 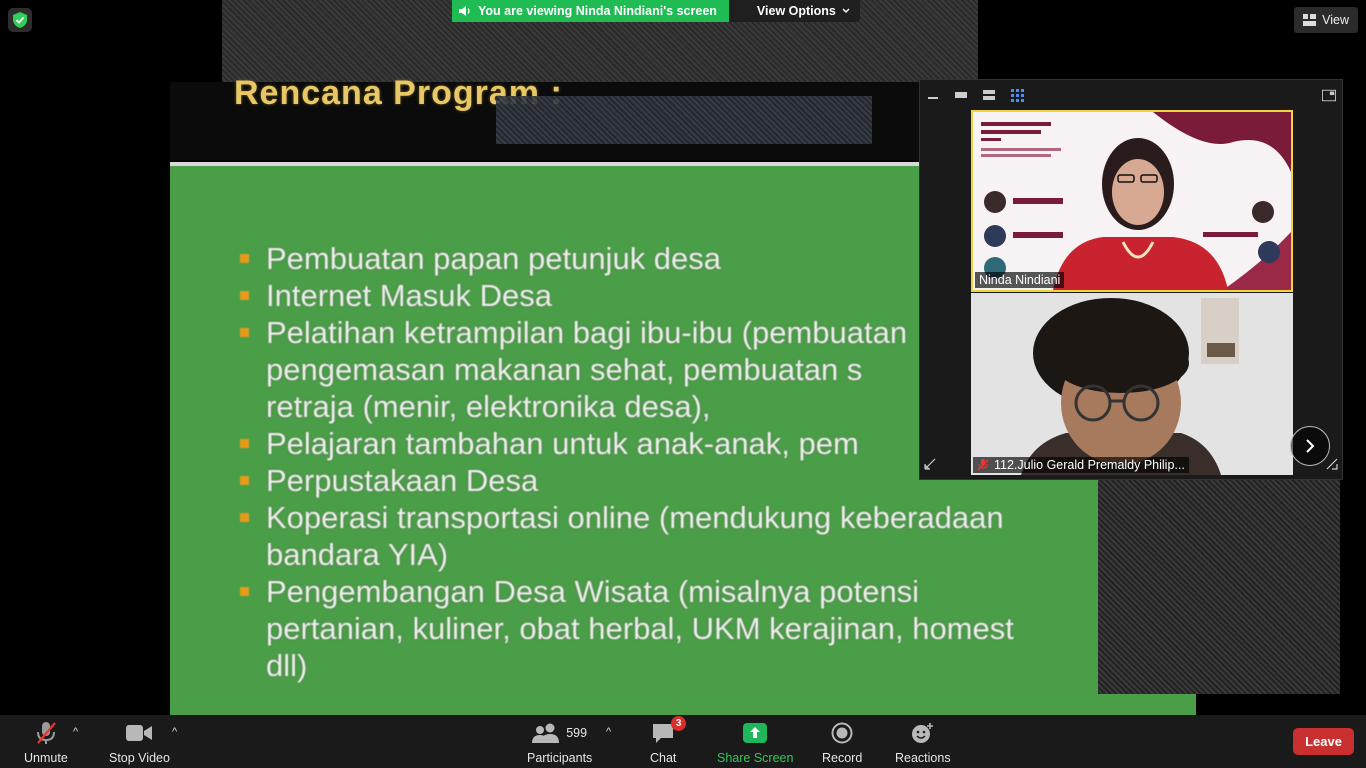 What do you see at coordinates (842, 758) in the screenshot?
I see `record-label: Record` at bounding box center [842, 758].